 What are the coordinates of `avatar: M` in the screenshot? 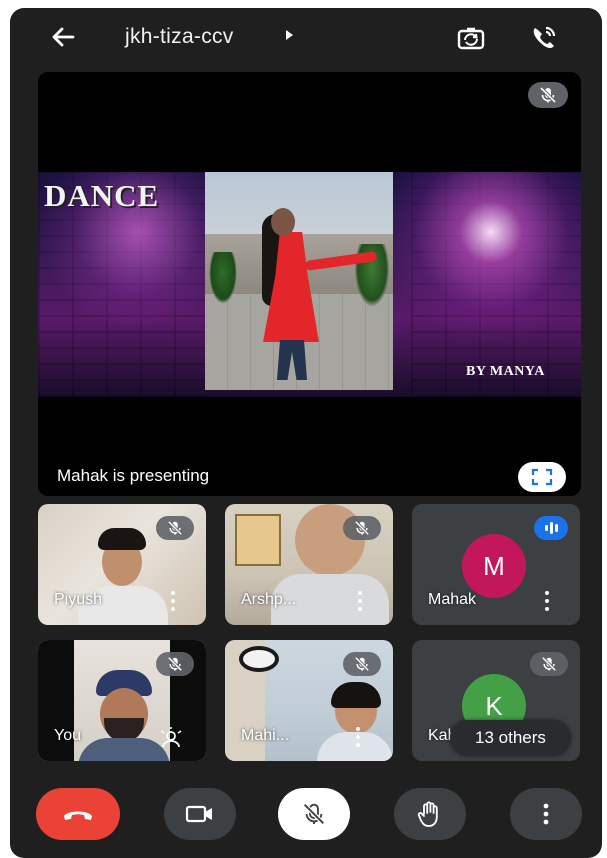 It's located at (494, 566).